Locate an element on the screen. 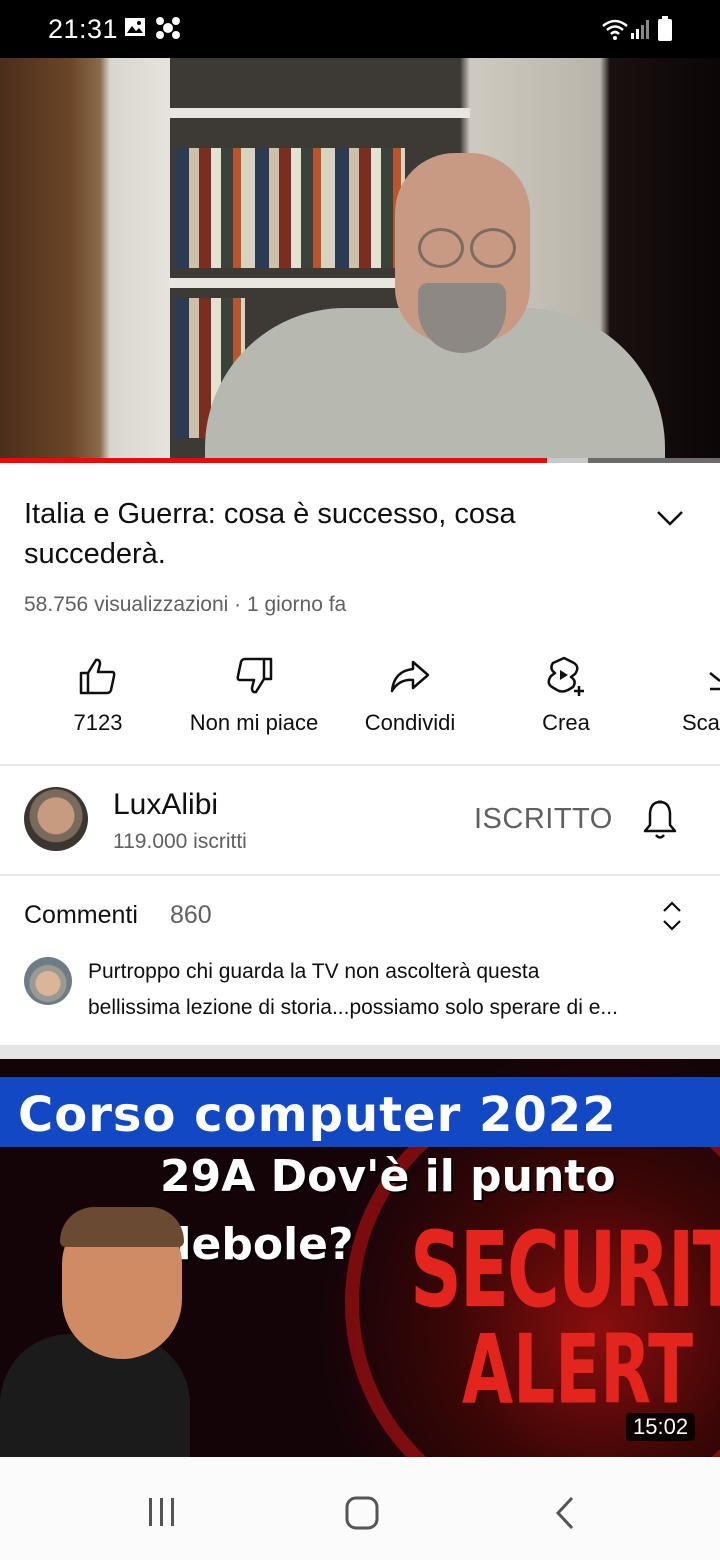 Image resolution: width=720 pixels, height=1560 pixels. status-time: 21:31 is located at coordinates (83, 29).